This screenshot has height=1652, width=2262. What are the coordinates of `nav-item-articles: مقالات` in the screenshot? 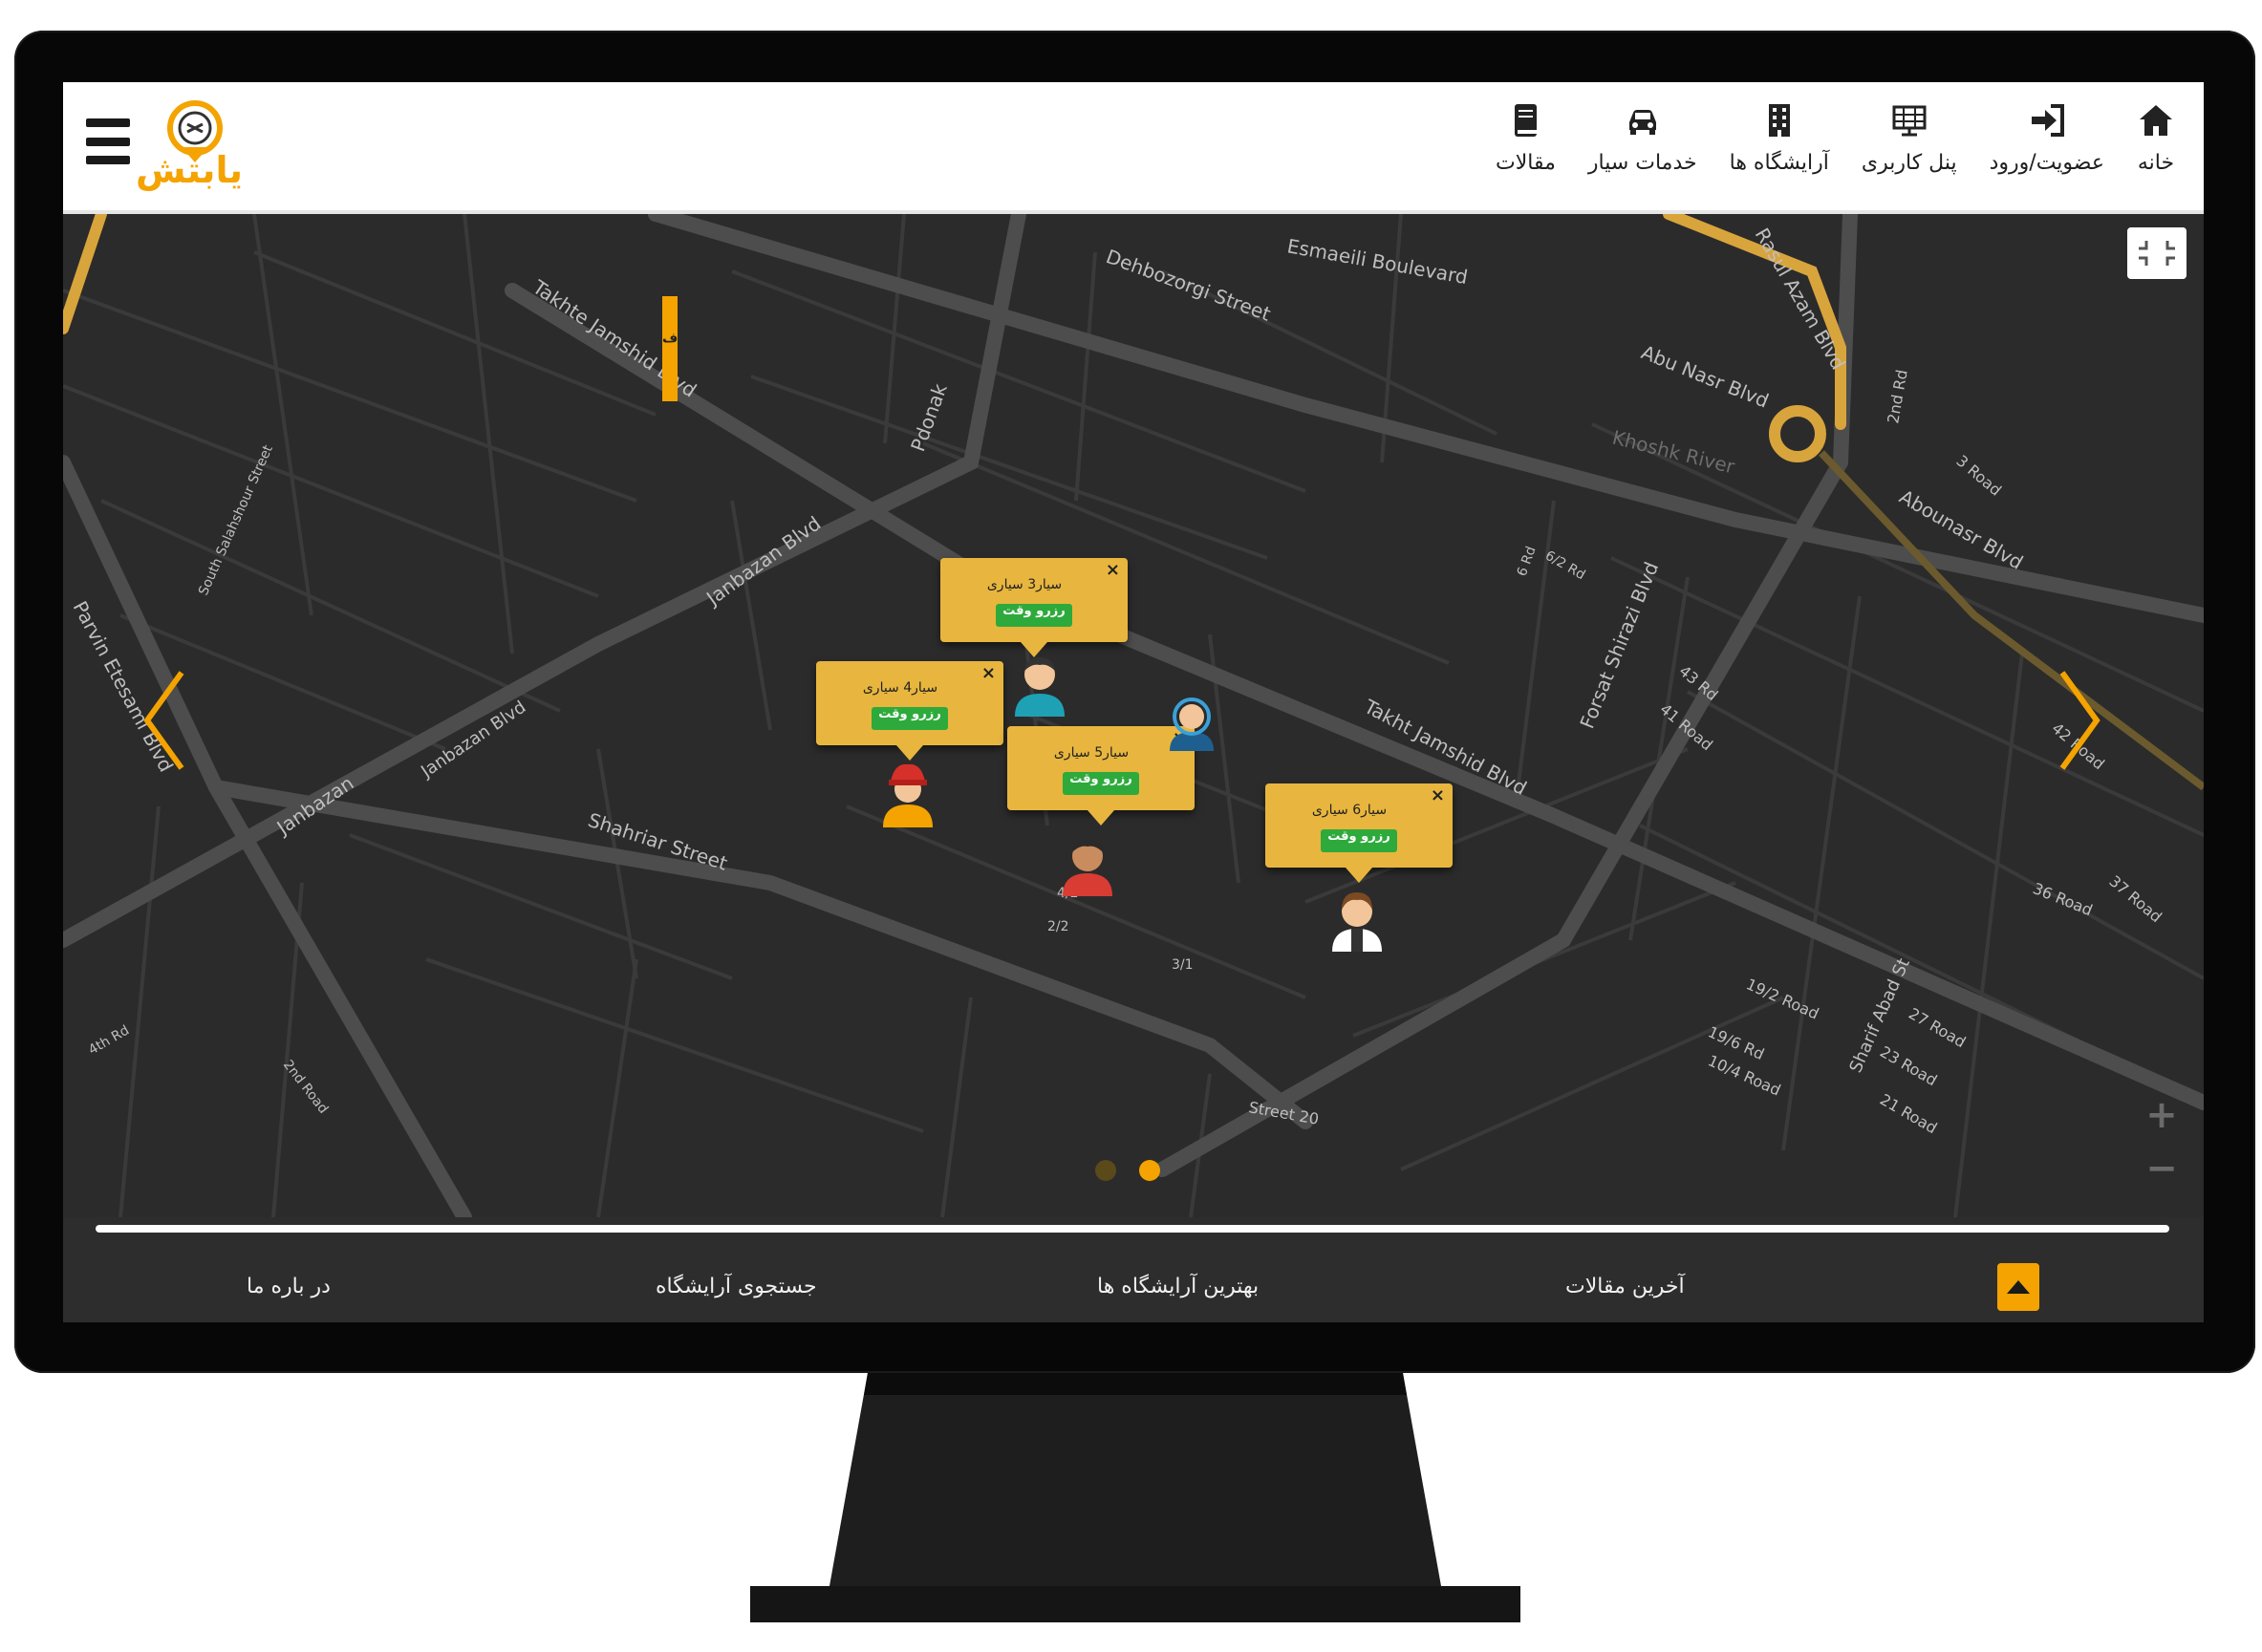 It's located at (1526, 138).